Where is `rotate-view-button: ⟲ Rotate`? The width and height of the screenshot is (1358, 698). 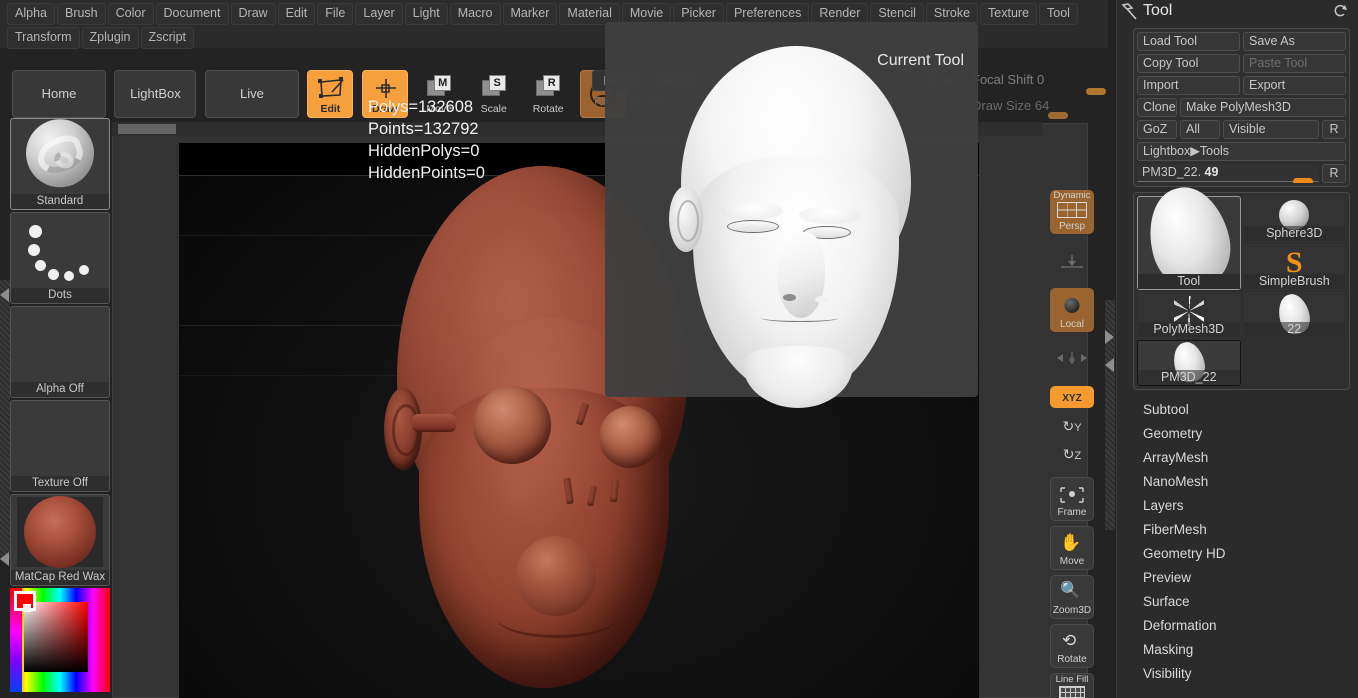
rotate-view-button: ⟲ Rotate is located at coordinates (1072, 646).